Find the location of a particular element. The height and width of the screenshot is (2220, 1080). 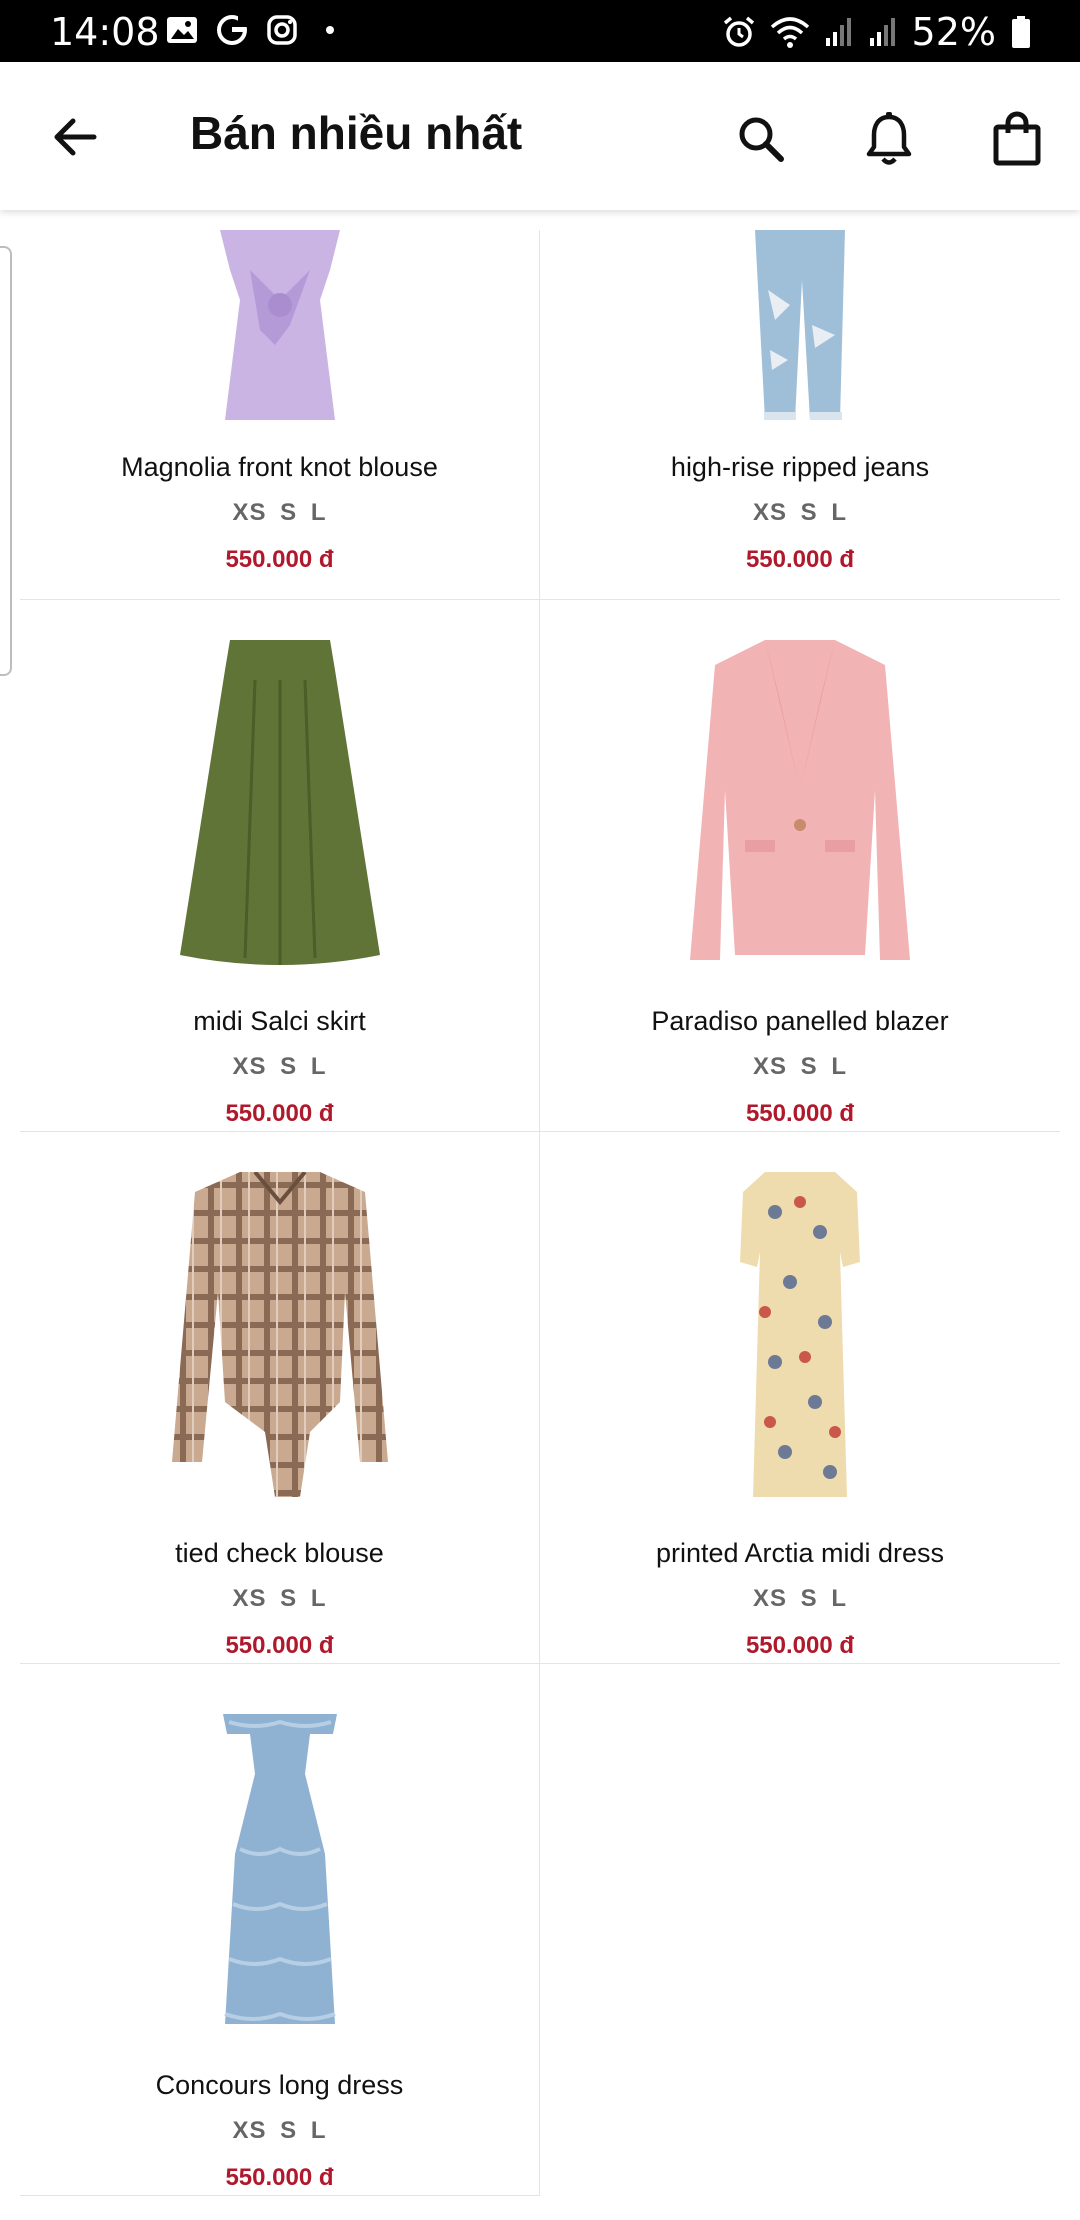

empty-grid-cell is located at coordinates (800, 1930).